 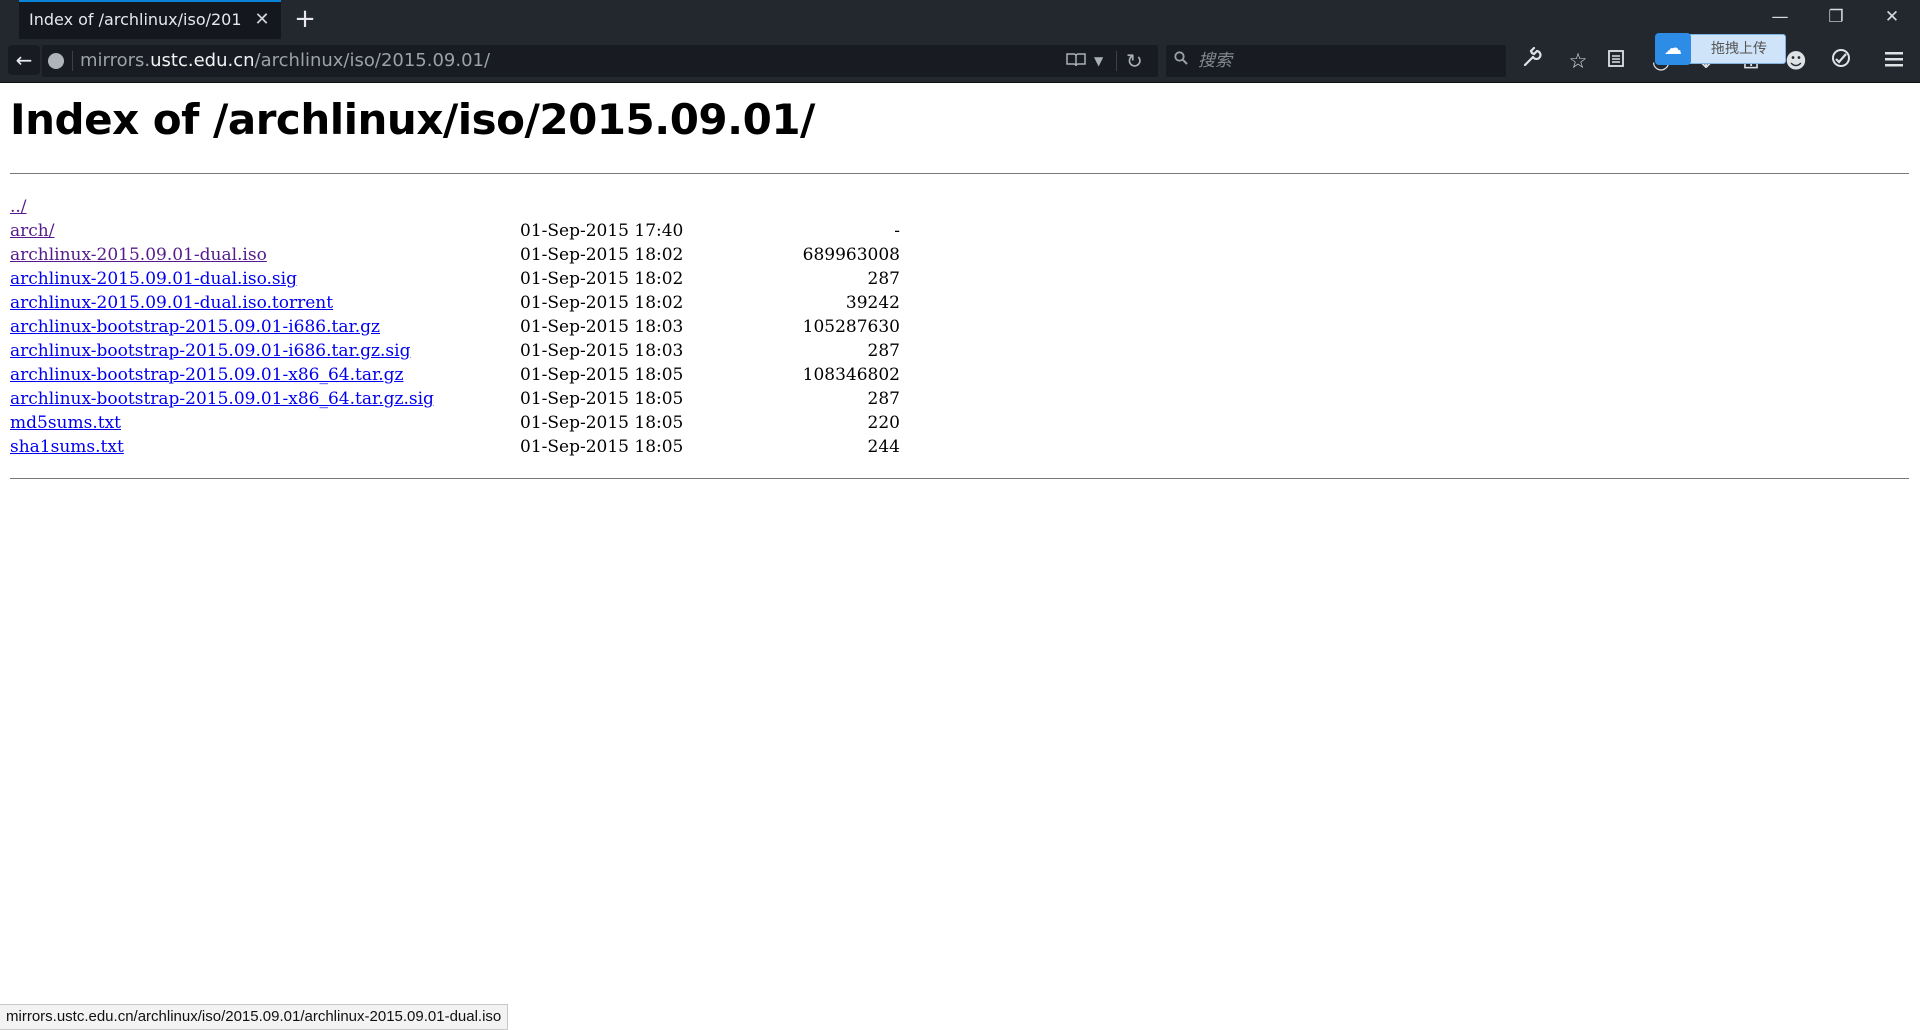 I want to click on hamburger-menu-icon, so click(x=1894, y=61).